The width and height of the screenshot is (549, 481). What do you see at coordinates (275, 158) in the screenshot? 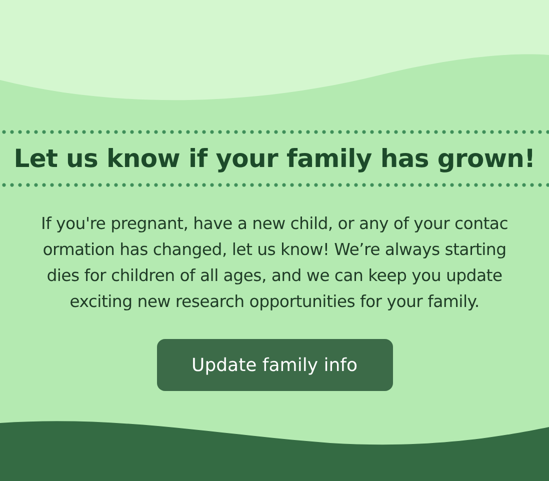
I see `section-heading: Let us know if your family has grown!` at bounding box center [275, 158].